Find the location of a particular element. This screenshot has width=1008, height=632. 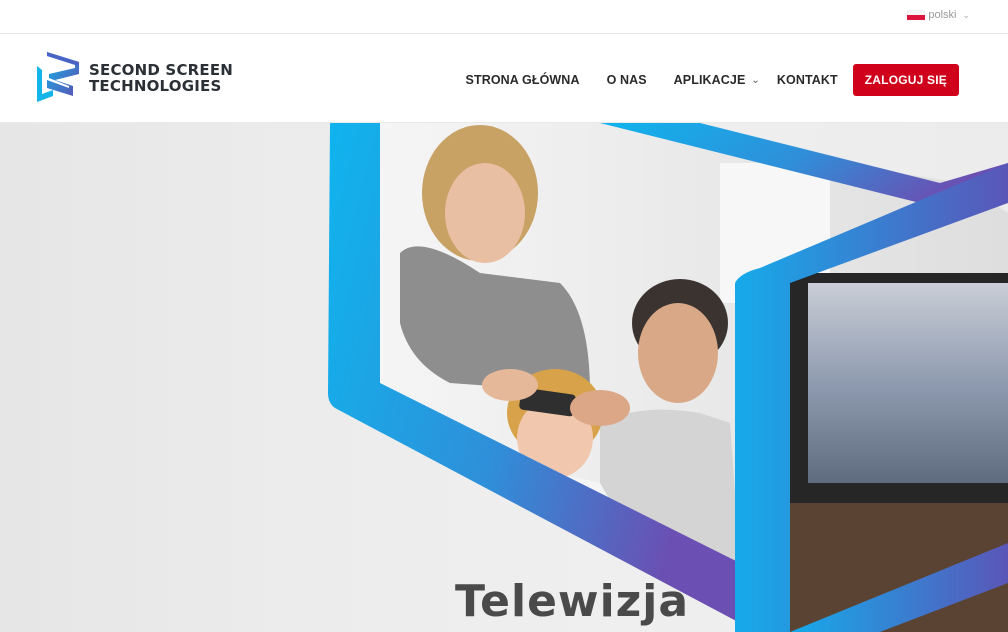

hero-title: Telewizja is located at coordinates (572, 601).